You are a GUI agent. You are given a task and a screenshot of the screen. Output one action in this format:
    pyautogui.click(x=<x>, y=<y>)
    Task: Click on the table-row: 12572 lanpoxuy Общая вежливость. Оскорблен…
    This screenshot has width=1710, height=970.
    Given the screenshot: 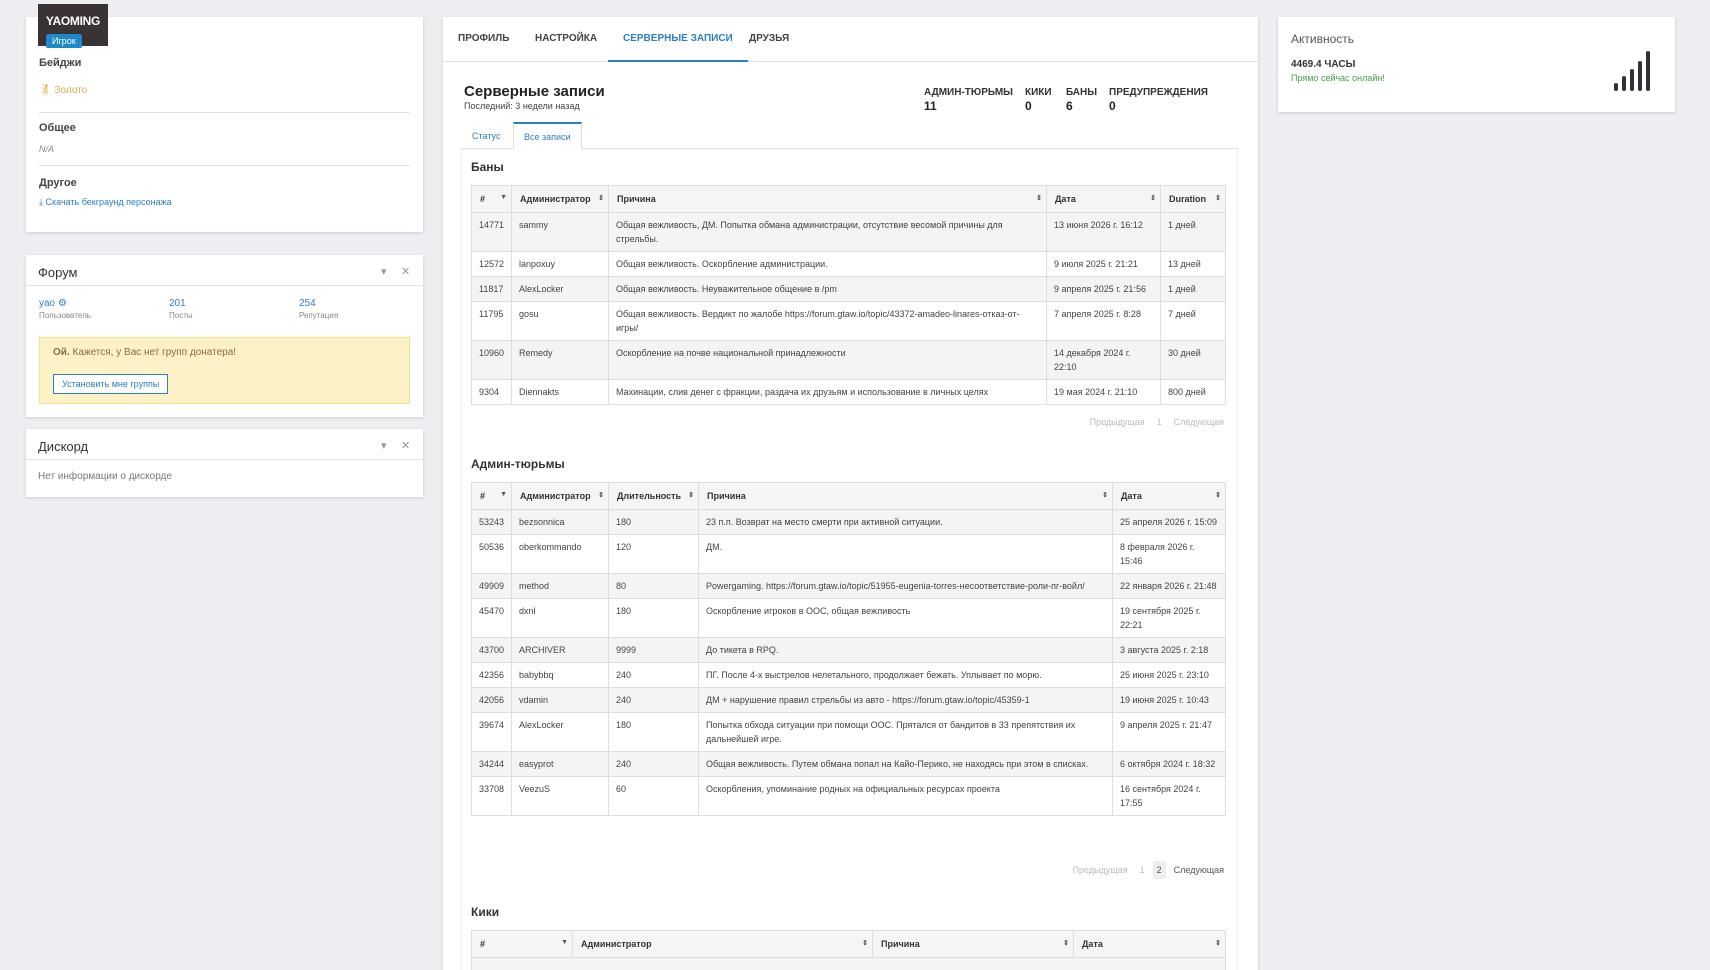 What is the action you would take?
    pyautogui.click(x=848, y=264)
    